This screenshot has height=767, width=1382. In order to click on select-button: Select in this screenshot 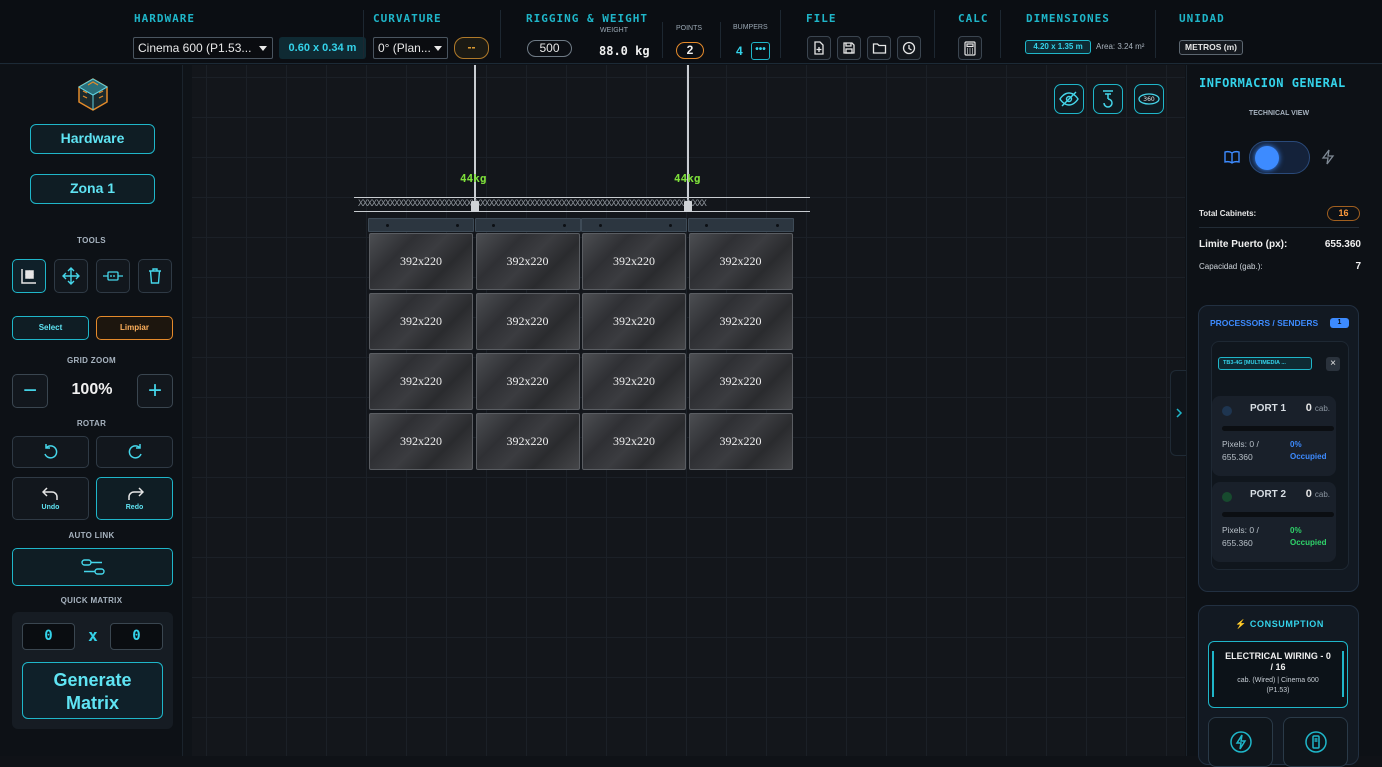, I will do `click(50, 328)`.